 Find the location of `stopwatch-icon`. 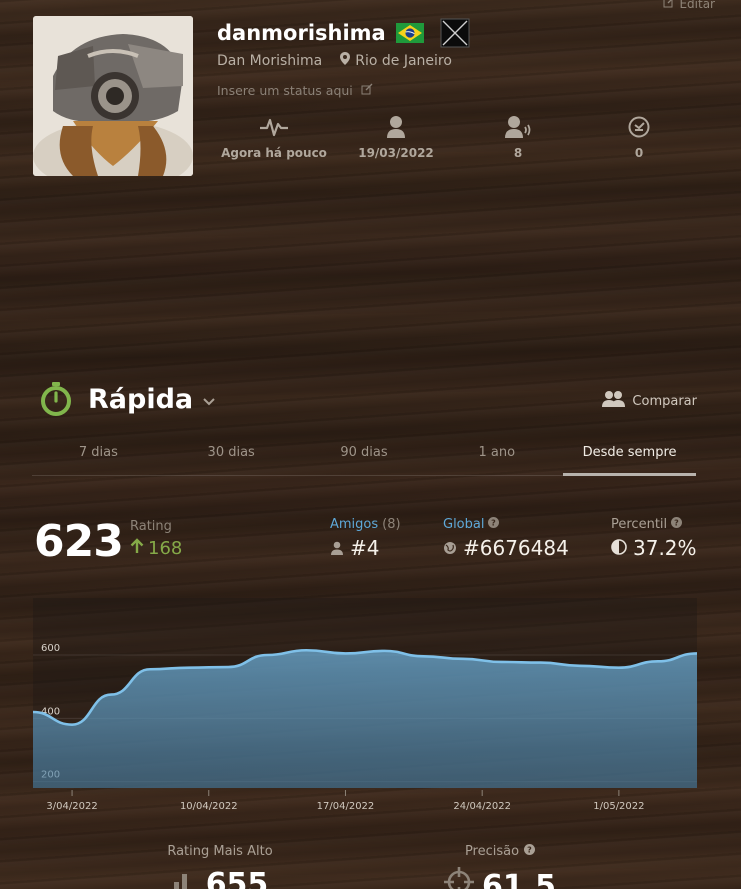

stopwatch-icon is located at coordinates (56, 399).